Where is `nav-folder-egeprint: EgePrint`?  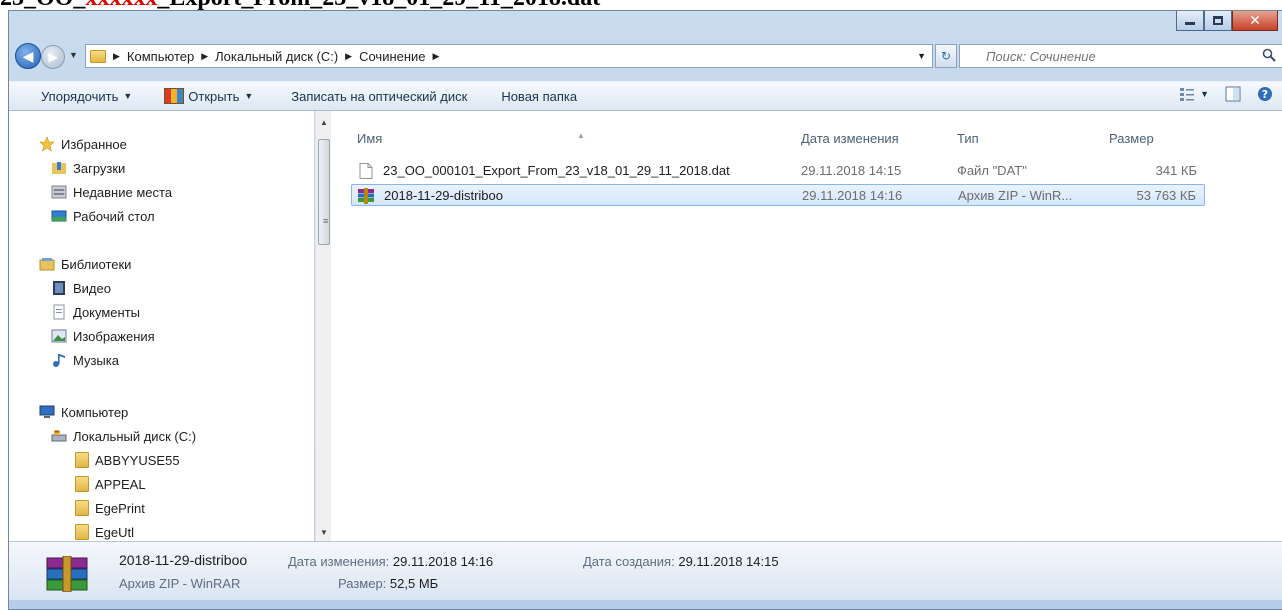
nav-folder-egeprint: EgePrint is located at coordinates (110, 508).